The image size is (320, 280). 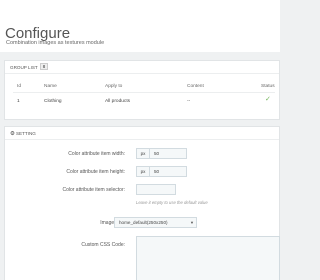 What do you see at coordinates (38, 33) in the screenshot?
I see `page-title: Configure` at bounding box center [38, 33].